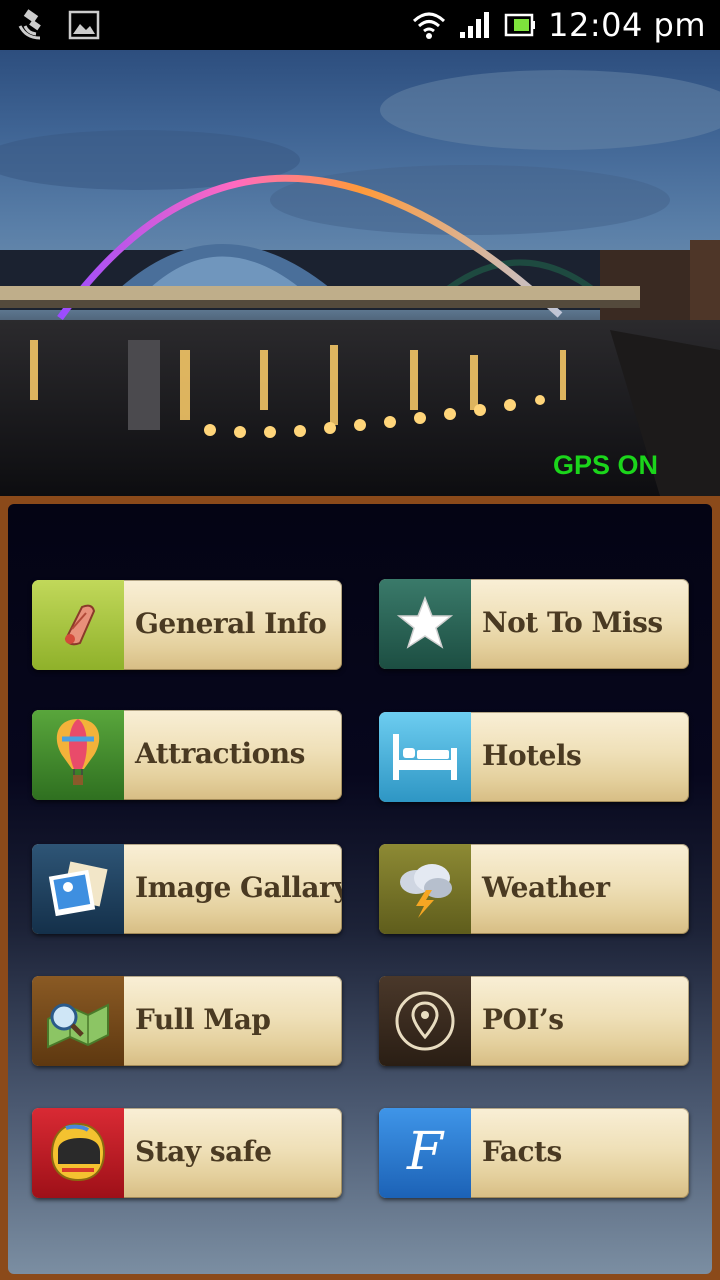  What do you see at coordinates (546, 887) in the screenshot?
I see `weather-label: Weather` at bounding box center [546, 887].